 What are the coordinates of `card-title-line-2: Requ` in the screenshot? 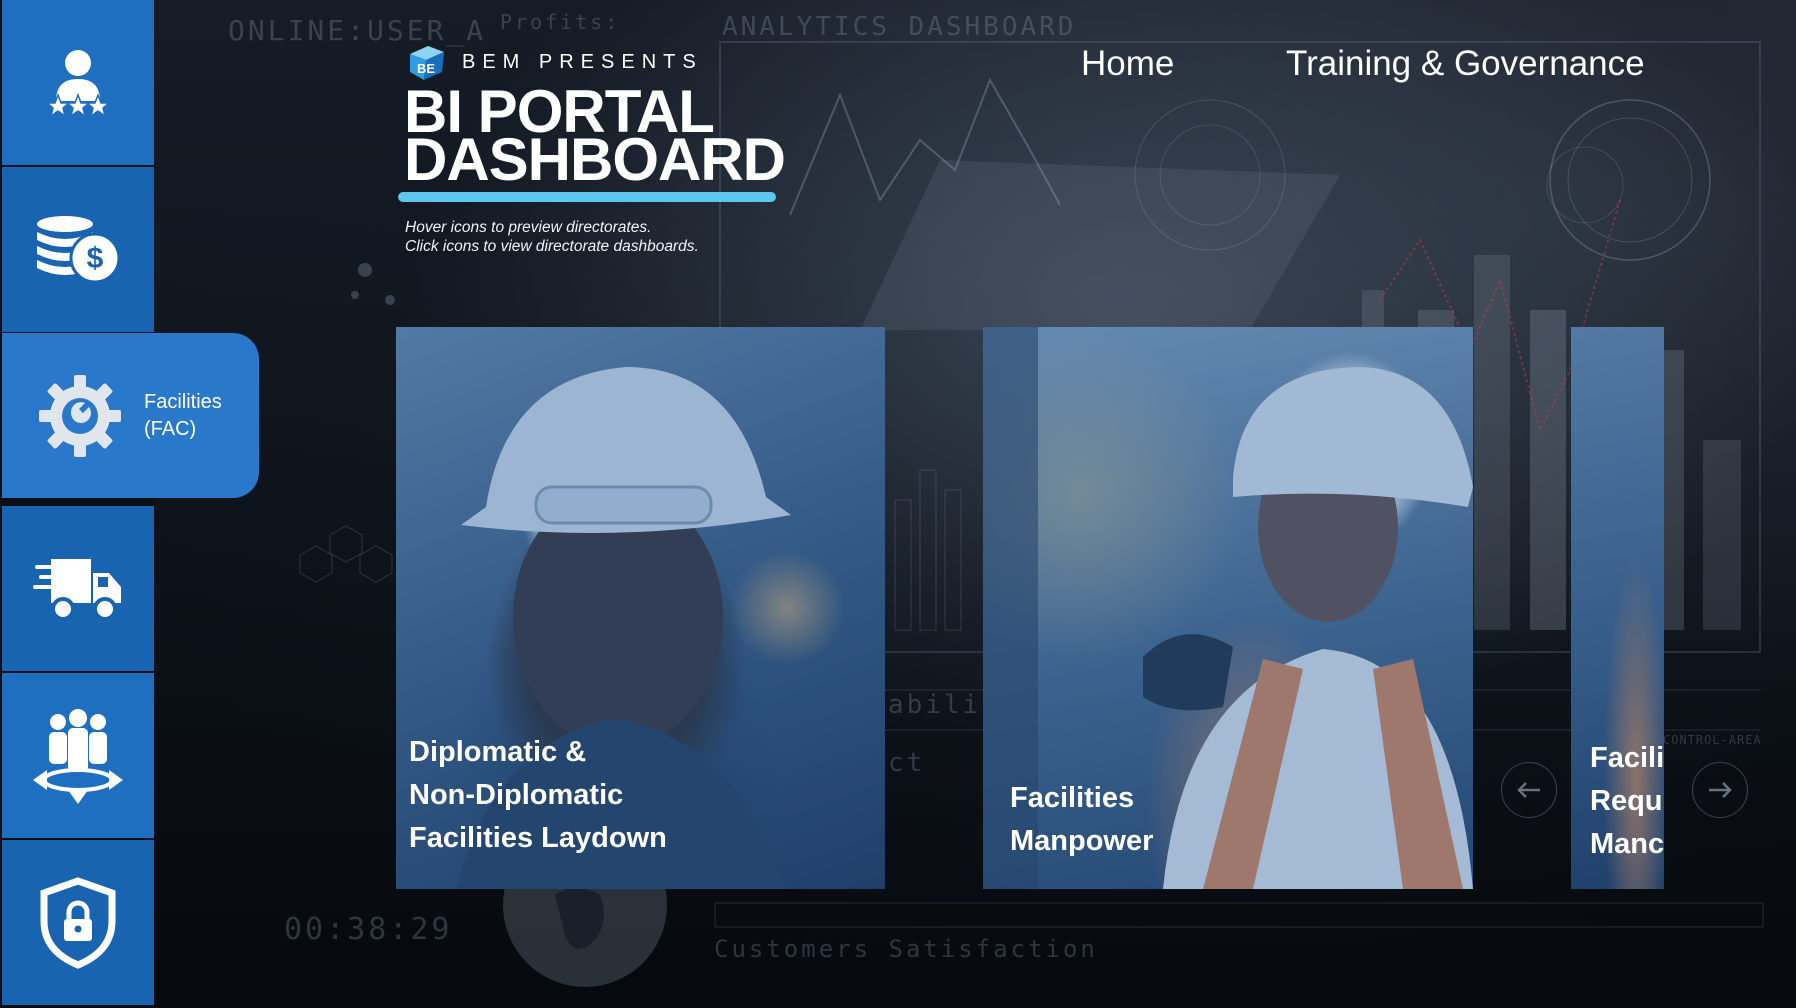 It's located at (1626, 801).